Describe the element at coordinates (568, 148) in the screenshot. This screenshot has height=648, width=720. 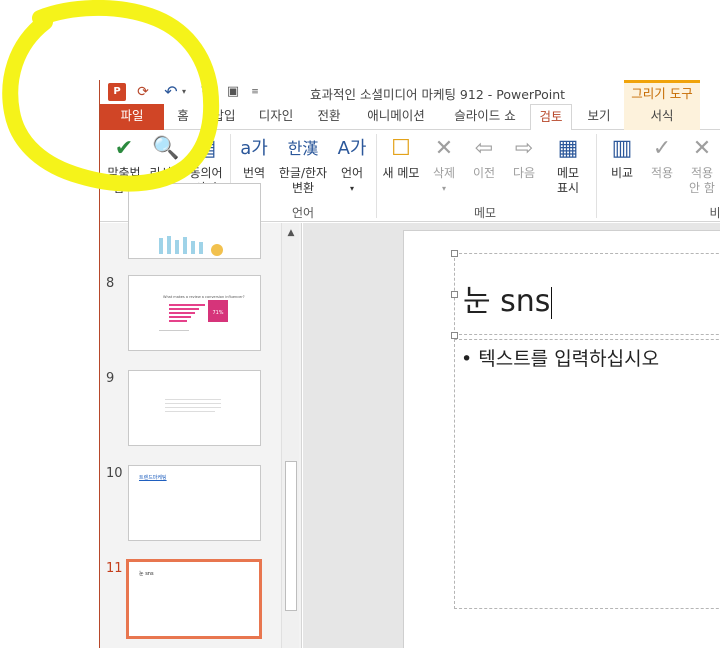
I see `show-comments-icon: ▦` at that location.